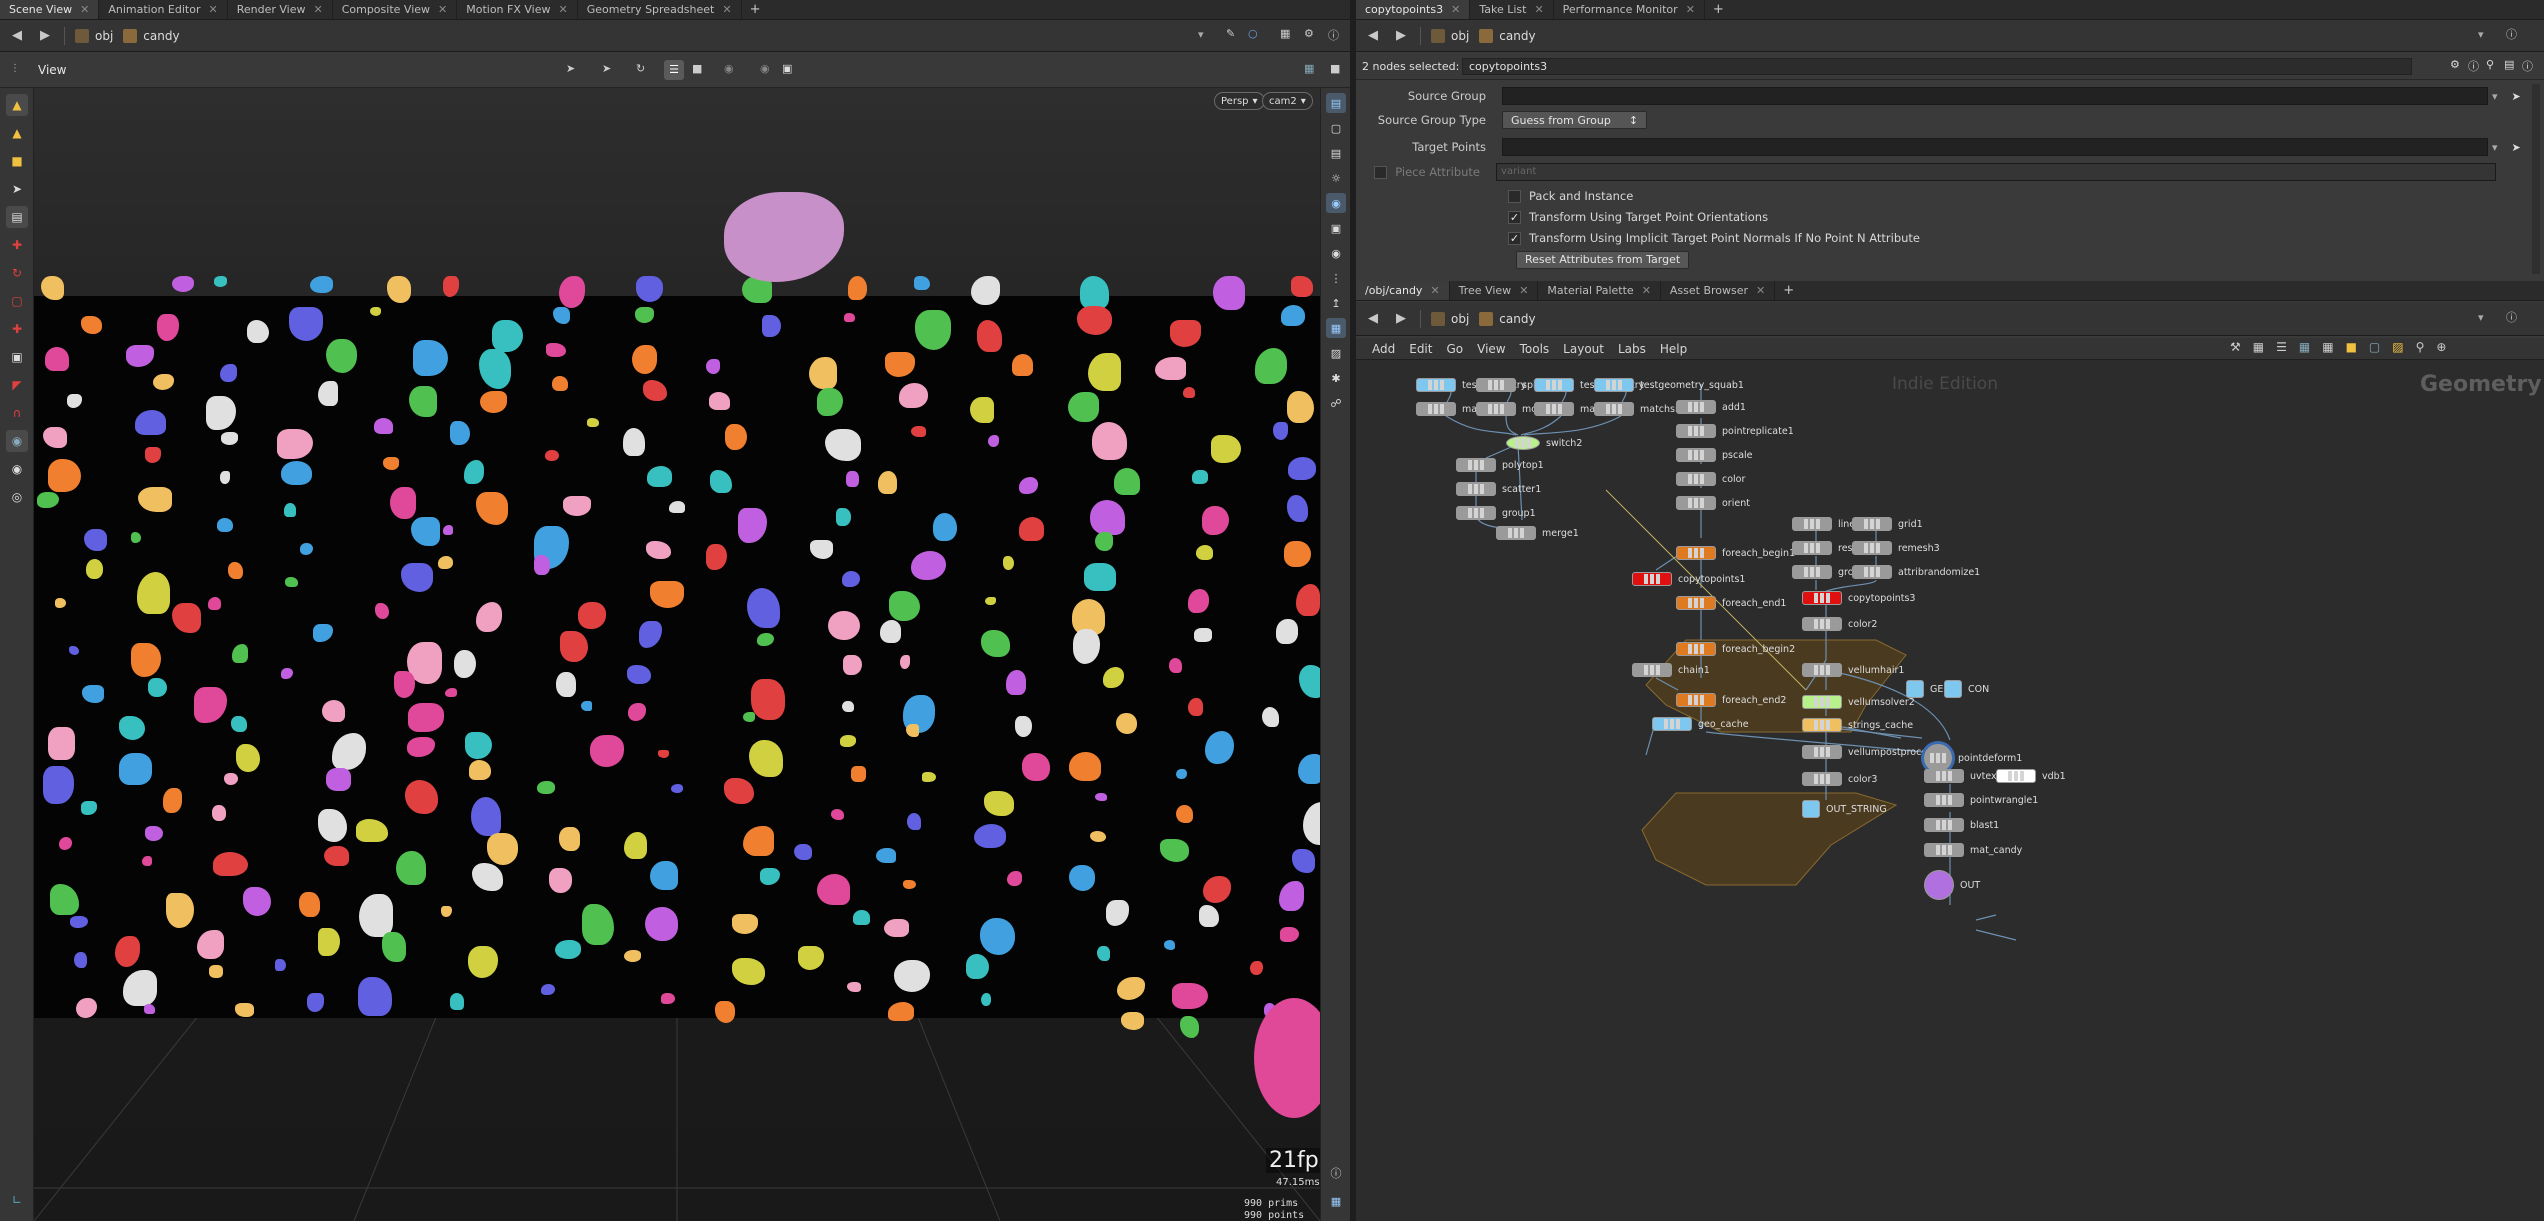 This screenshot has height=1221, width=2544. Describe the element at coordinates (17, 469) in the screenshot. I see `render-region-icon: ◉` at that location.